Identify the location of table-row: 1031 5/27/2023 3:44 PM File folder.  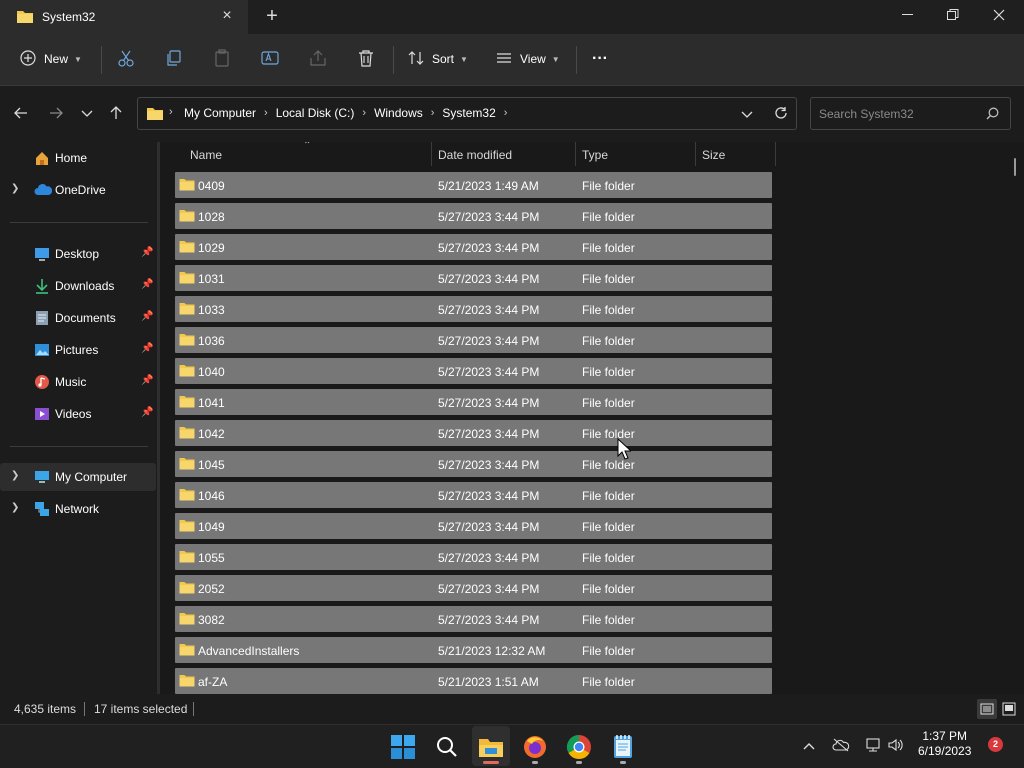
(473, 278).